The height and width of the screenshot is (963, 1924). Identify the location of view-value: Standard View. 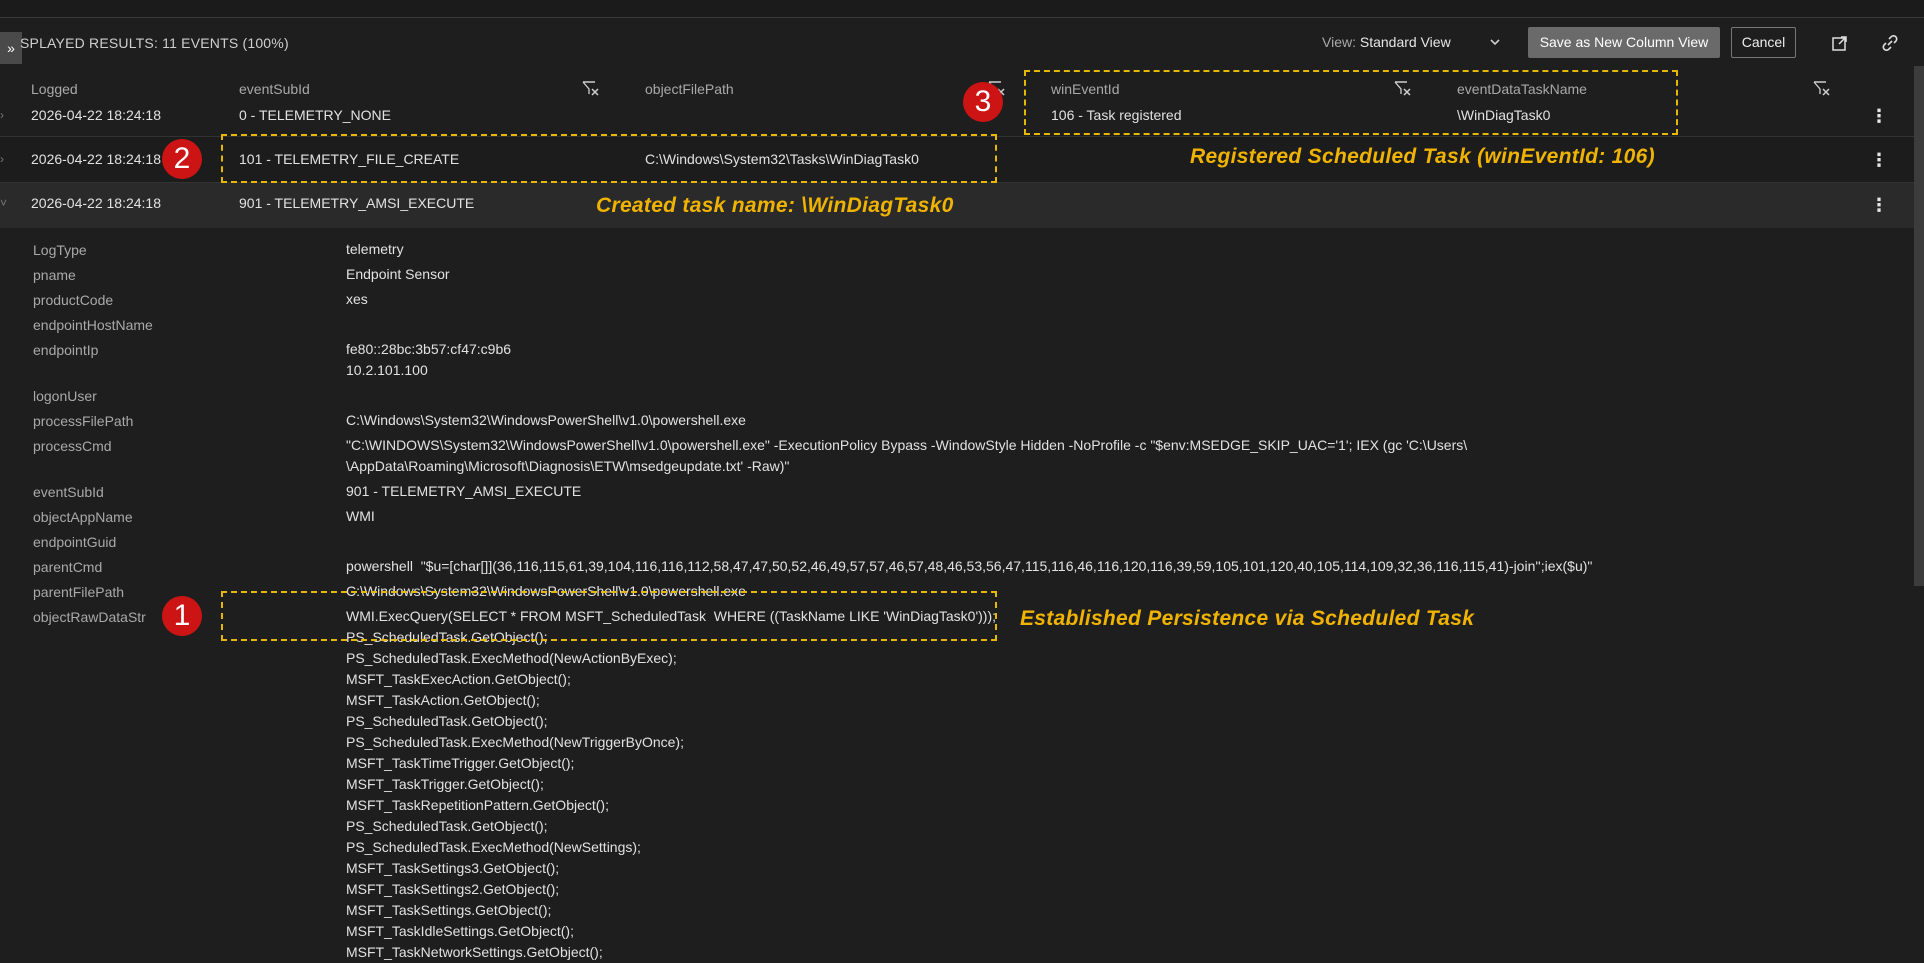
(1405, 42).